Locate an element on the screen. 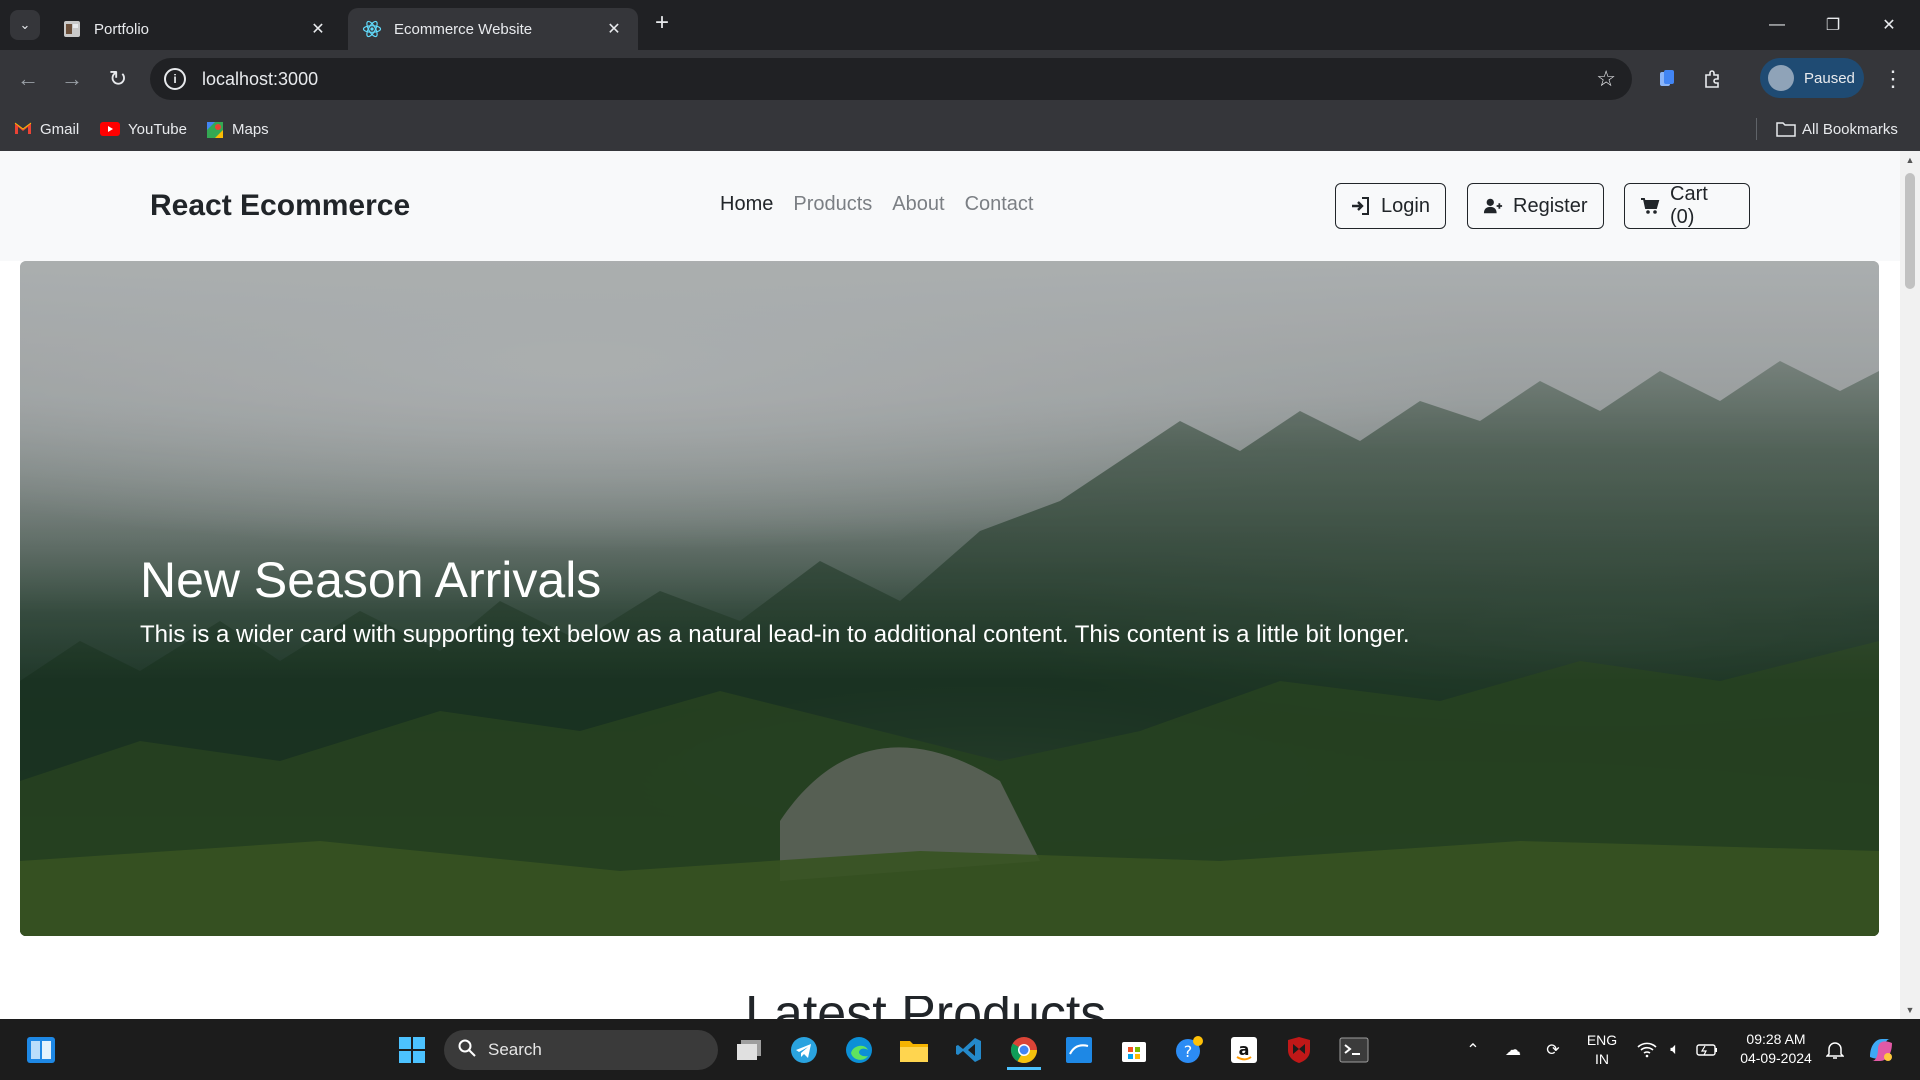 This screenshot has height=1080, width=1920. bookmarks-separator is located at coordinates (1756, 129).